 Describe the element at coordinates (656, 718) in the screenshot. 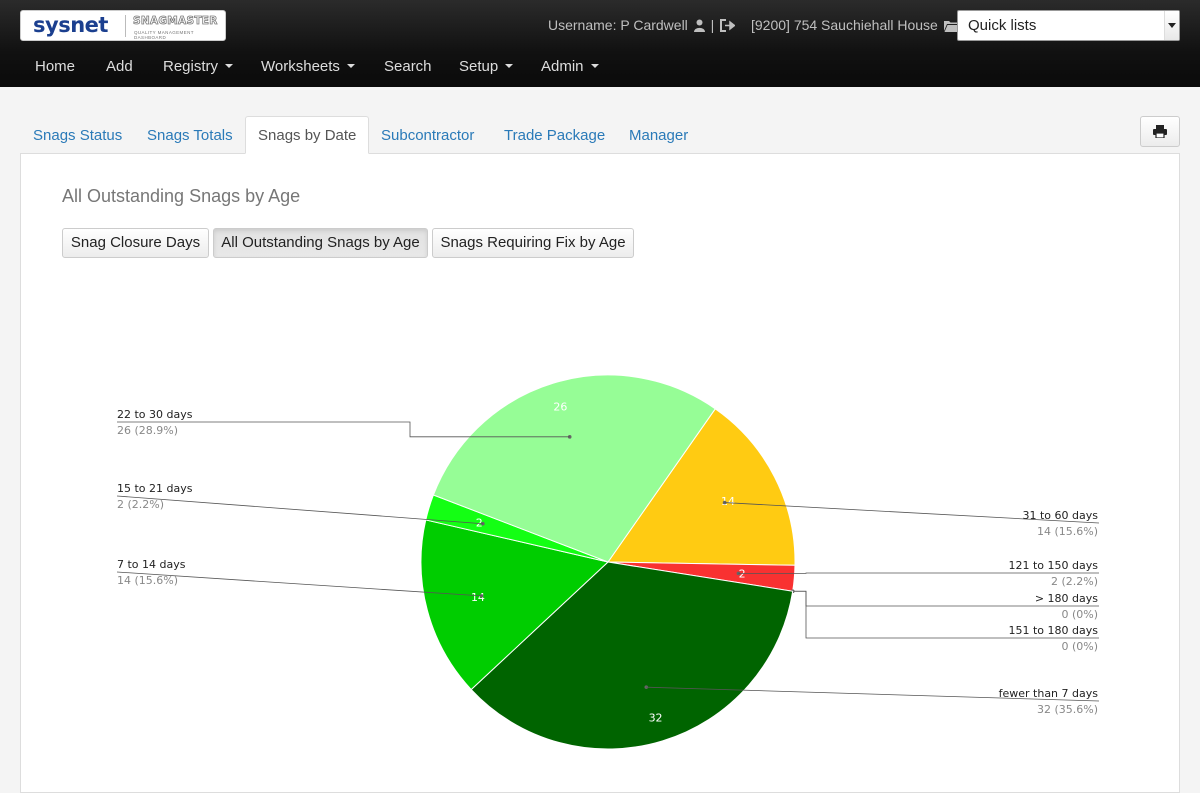

I see `slice-value-fewer-than-7-days: 32` at that location.